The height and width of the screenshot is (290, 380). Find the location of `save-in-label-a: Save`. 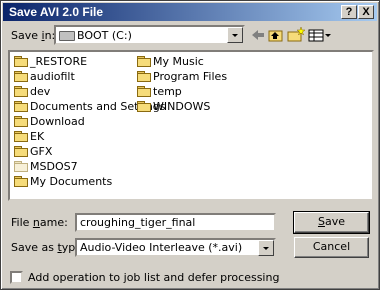

save-in-label-a: Save is located at coordinates (26, 35).